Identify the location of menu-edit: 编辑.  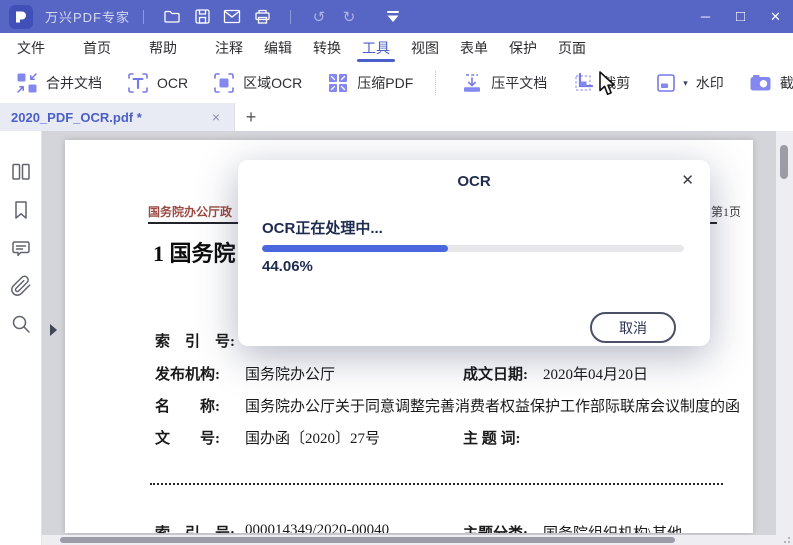
(278, 47).